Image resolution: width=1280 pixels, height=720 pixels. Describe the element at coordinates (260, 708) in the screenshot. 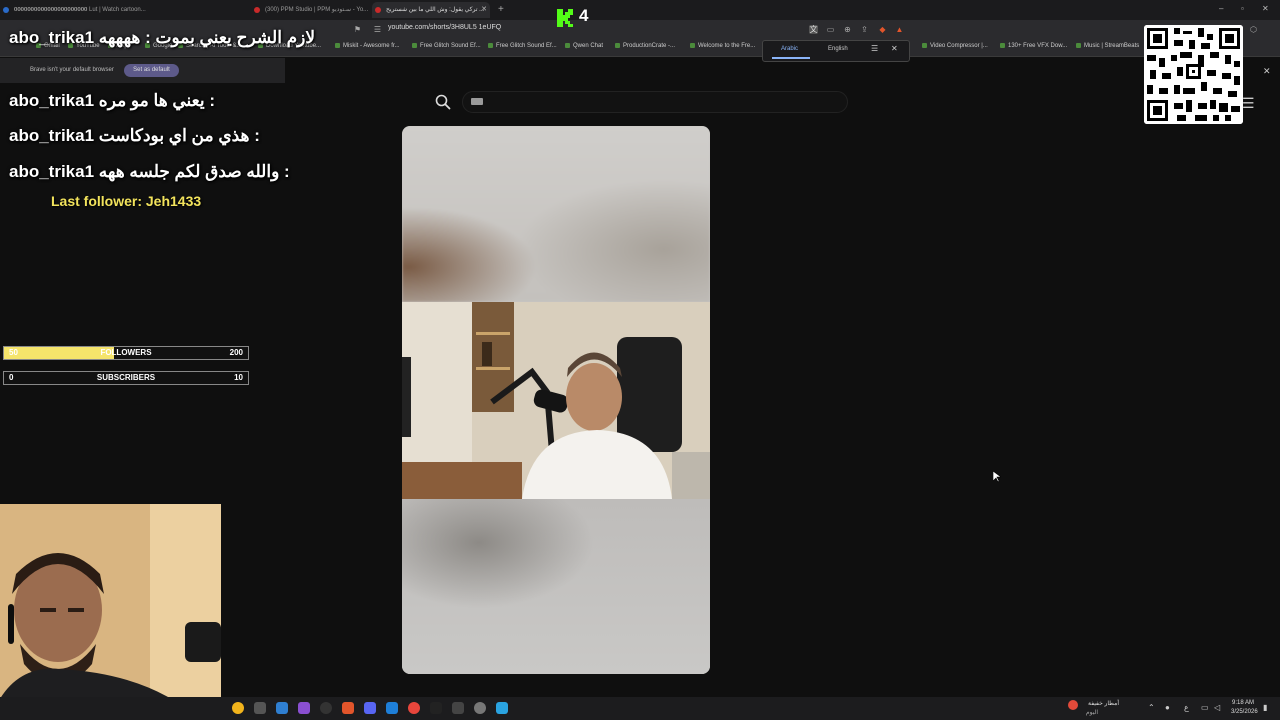

I see `explorer-app-icon` at that location.